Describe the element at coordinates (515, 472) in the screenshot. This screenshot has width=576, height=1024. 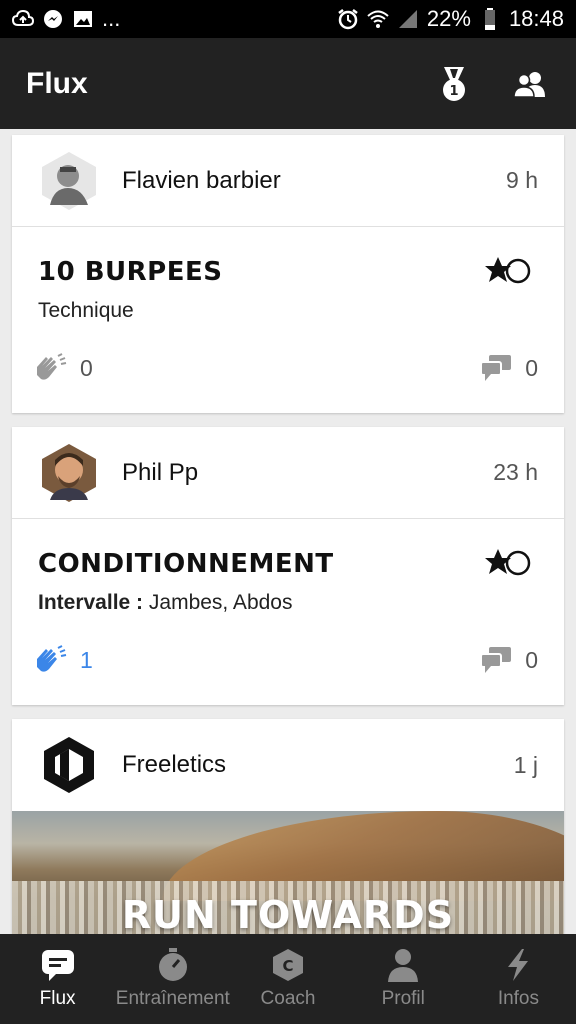
I see `post-time: 23 h` at that location.